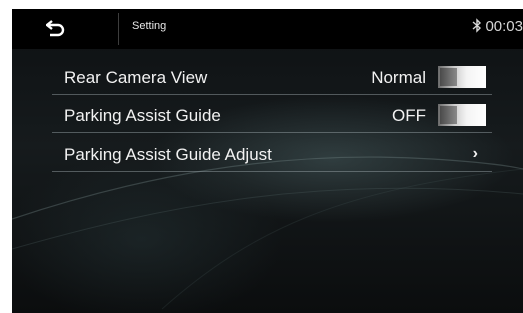 Image resolution: width=523 pixels, height=313 pixels. What do you see at coordinates (398, 77) in the screenshot?
I see `setting-value: Normal` at bounding box center [398, 77].